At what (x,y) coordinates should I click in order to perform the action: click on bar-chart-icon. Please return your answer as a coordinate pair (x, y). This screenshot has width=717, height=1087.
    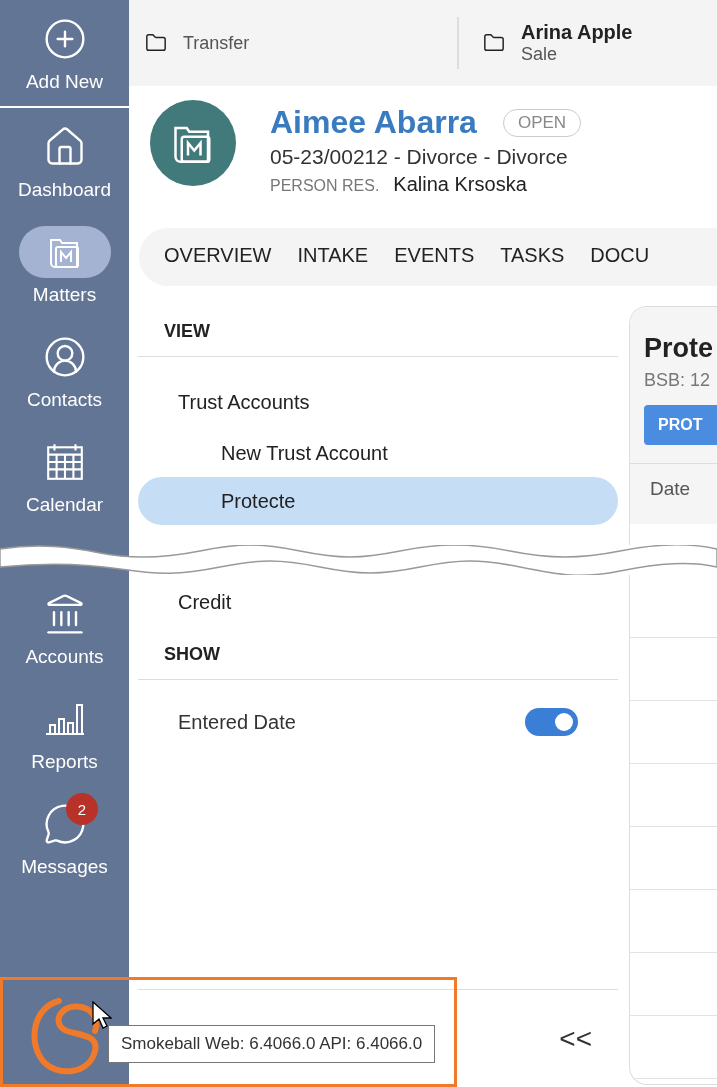
    Looking at the image, I should click on (64, 718).